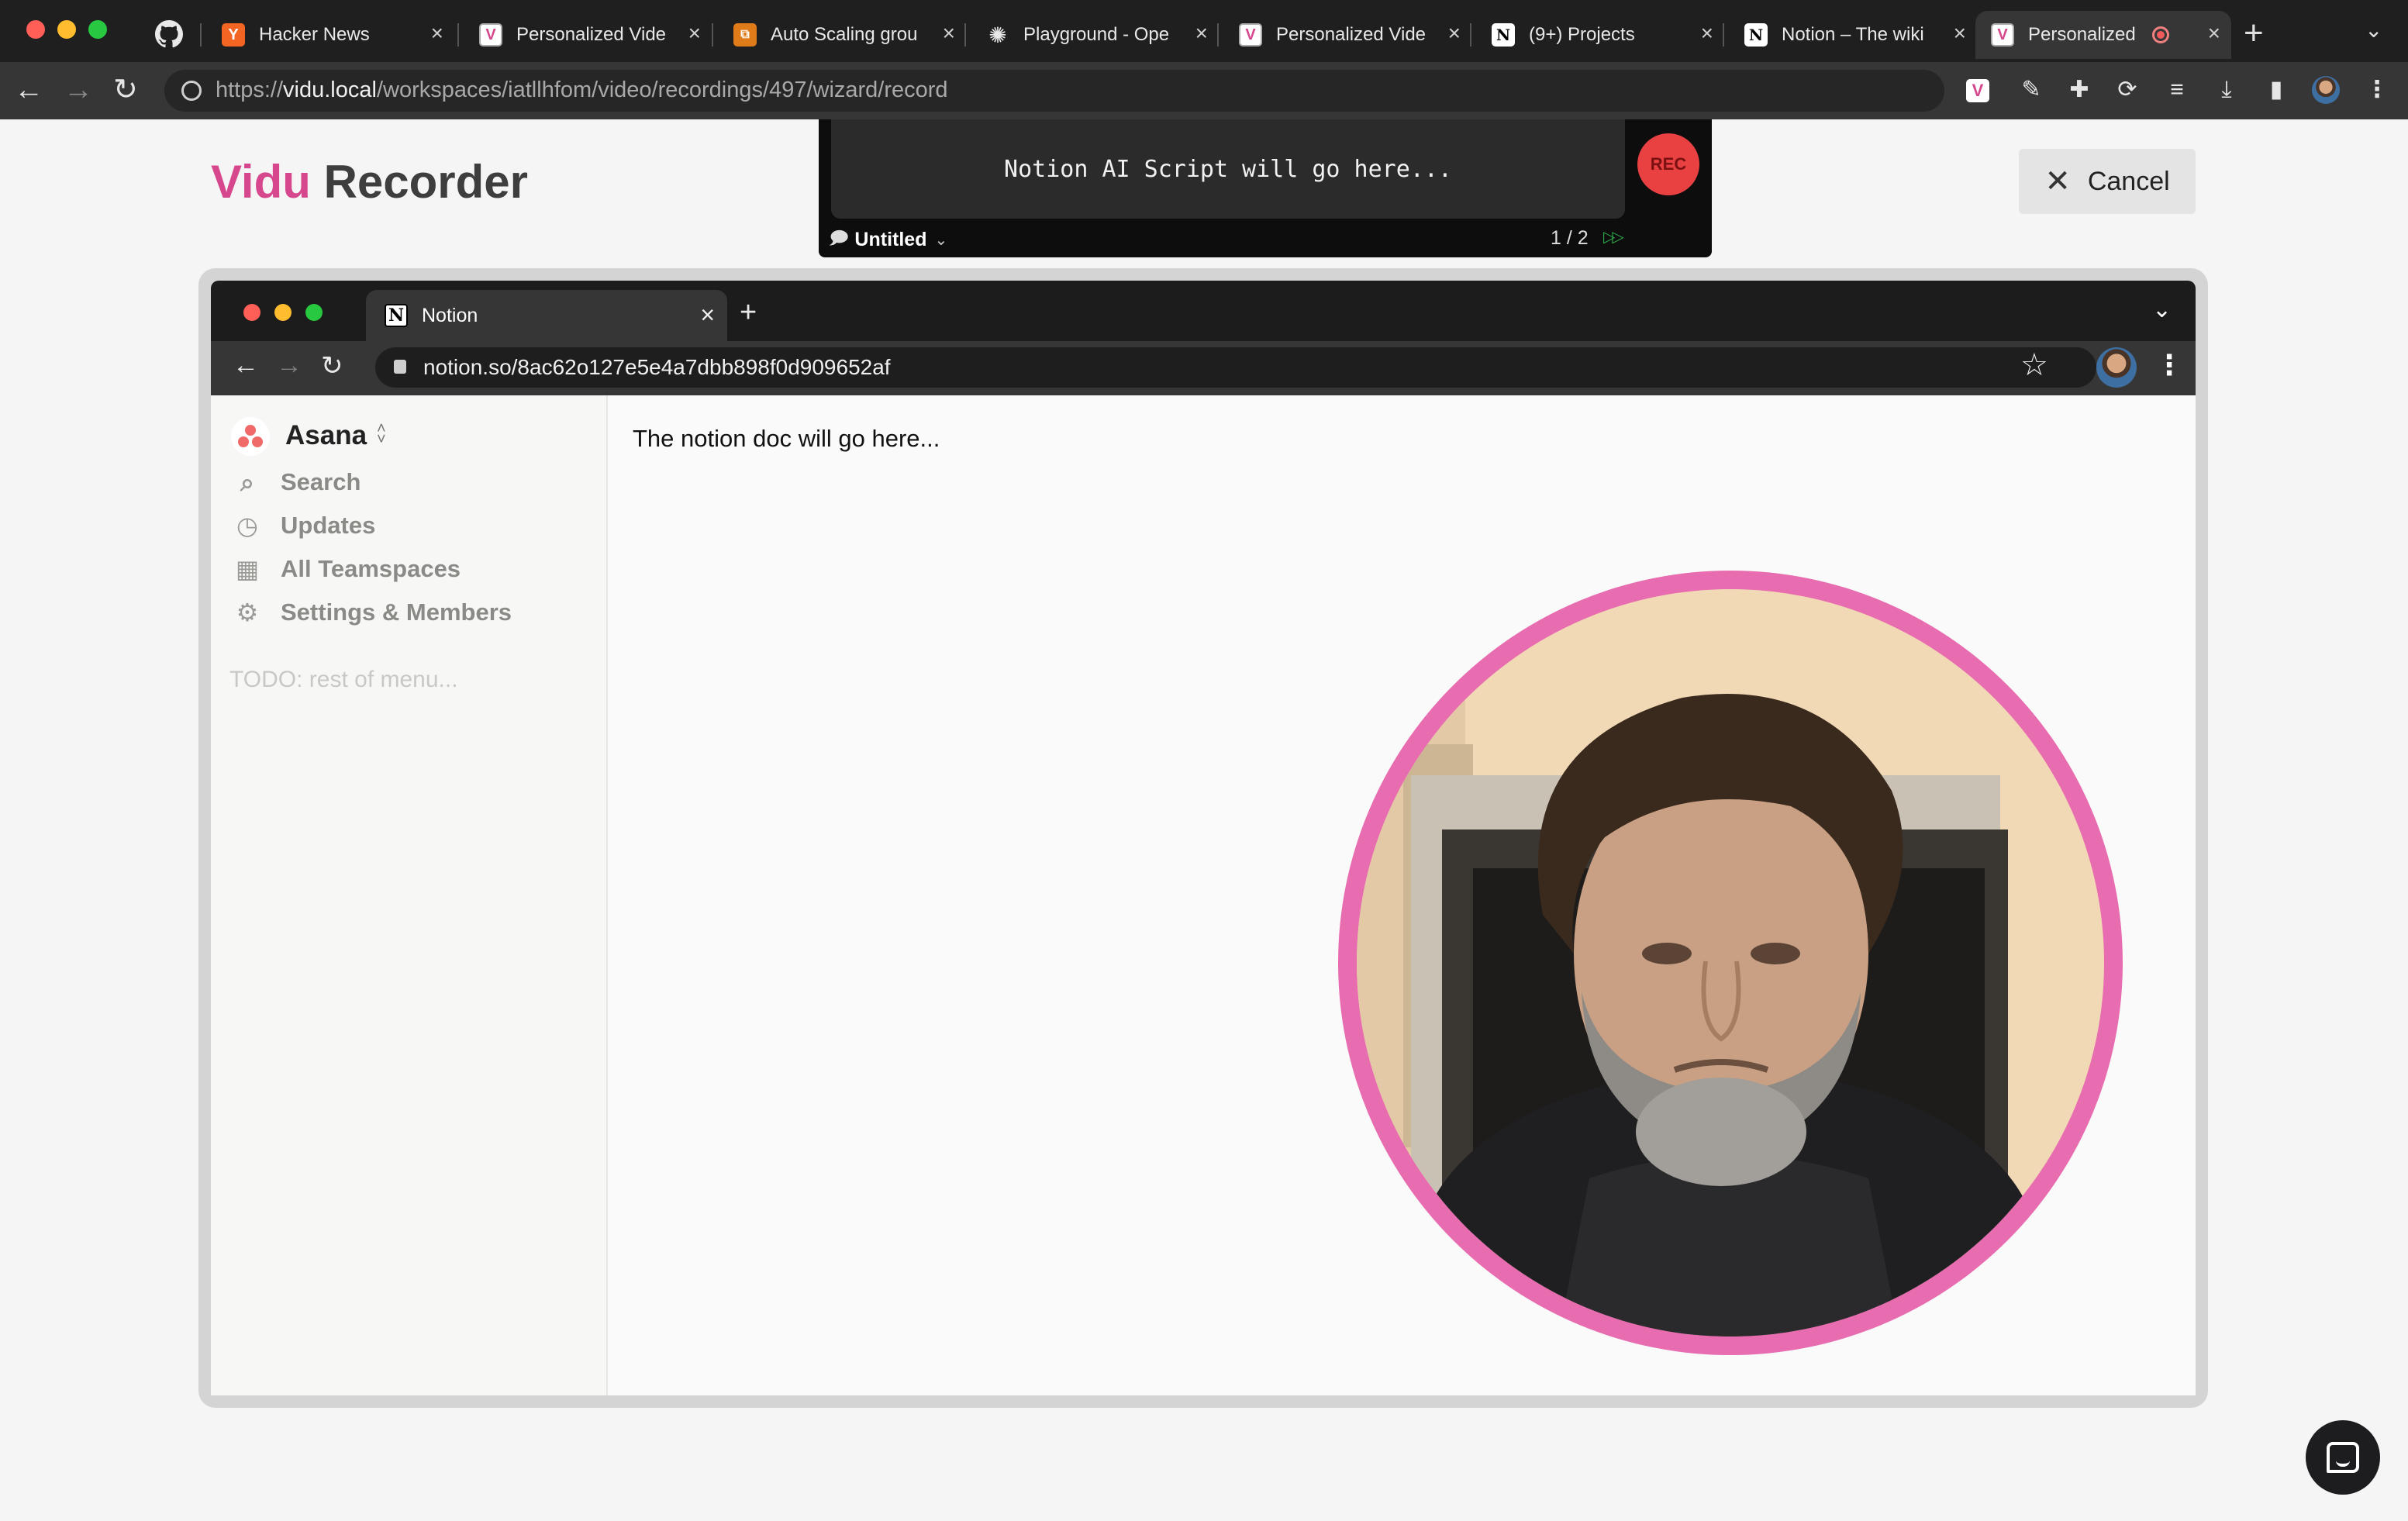 The width and height of the screenshot is (2408, 1521). What do you see at coordinates (233, 35) in the screenshot?
I see `hacker-news-icon: Y` at bounding box center [233, 35].